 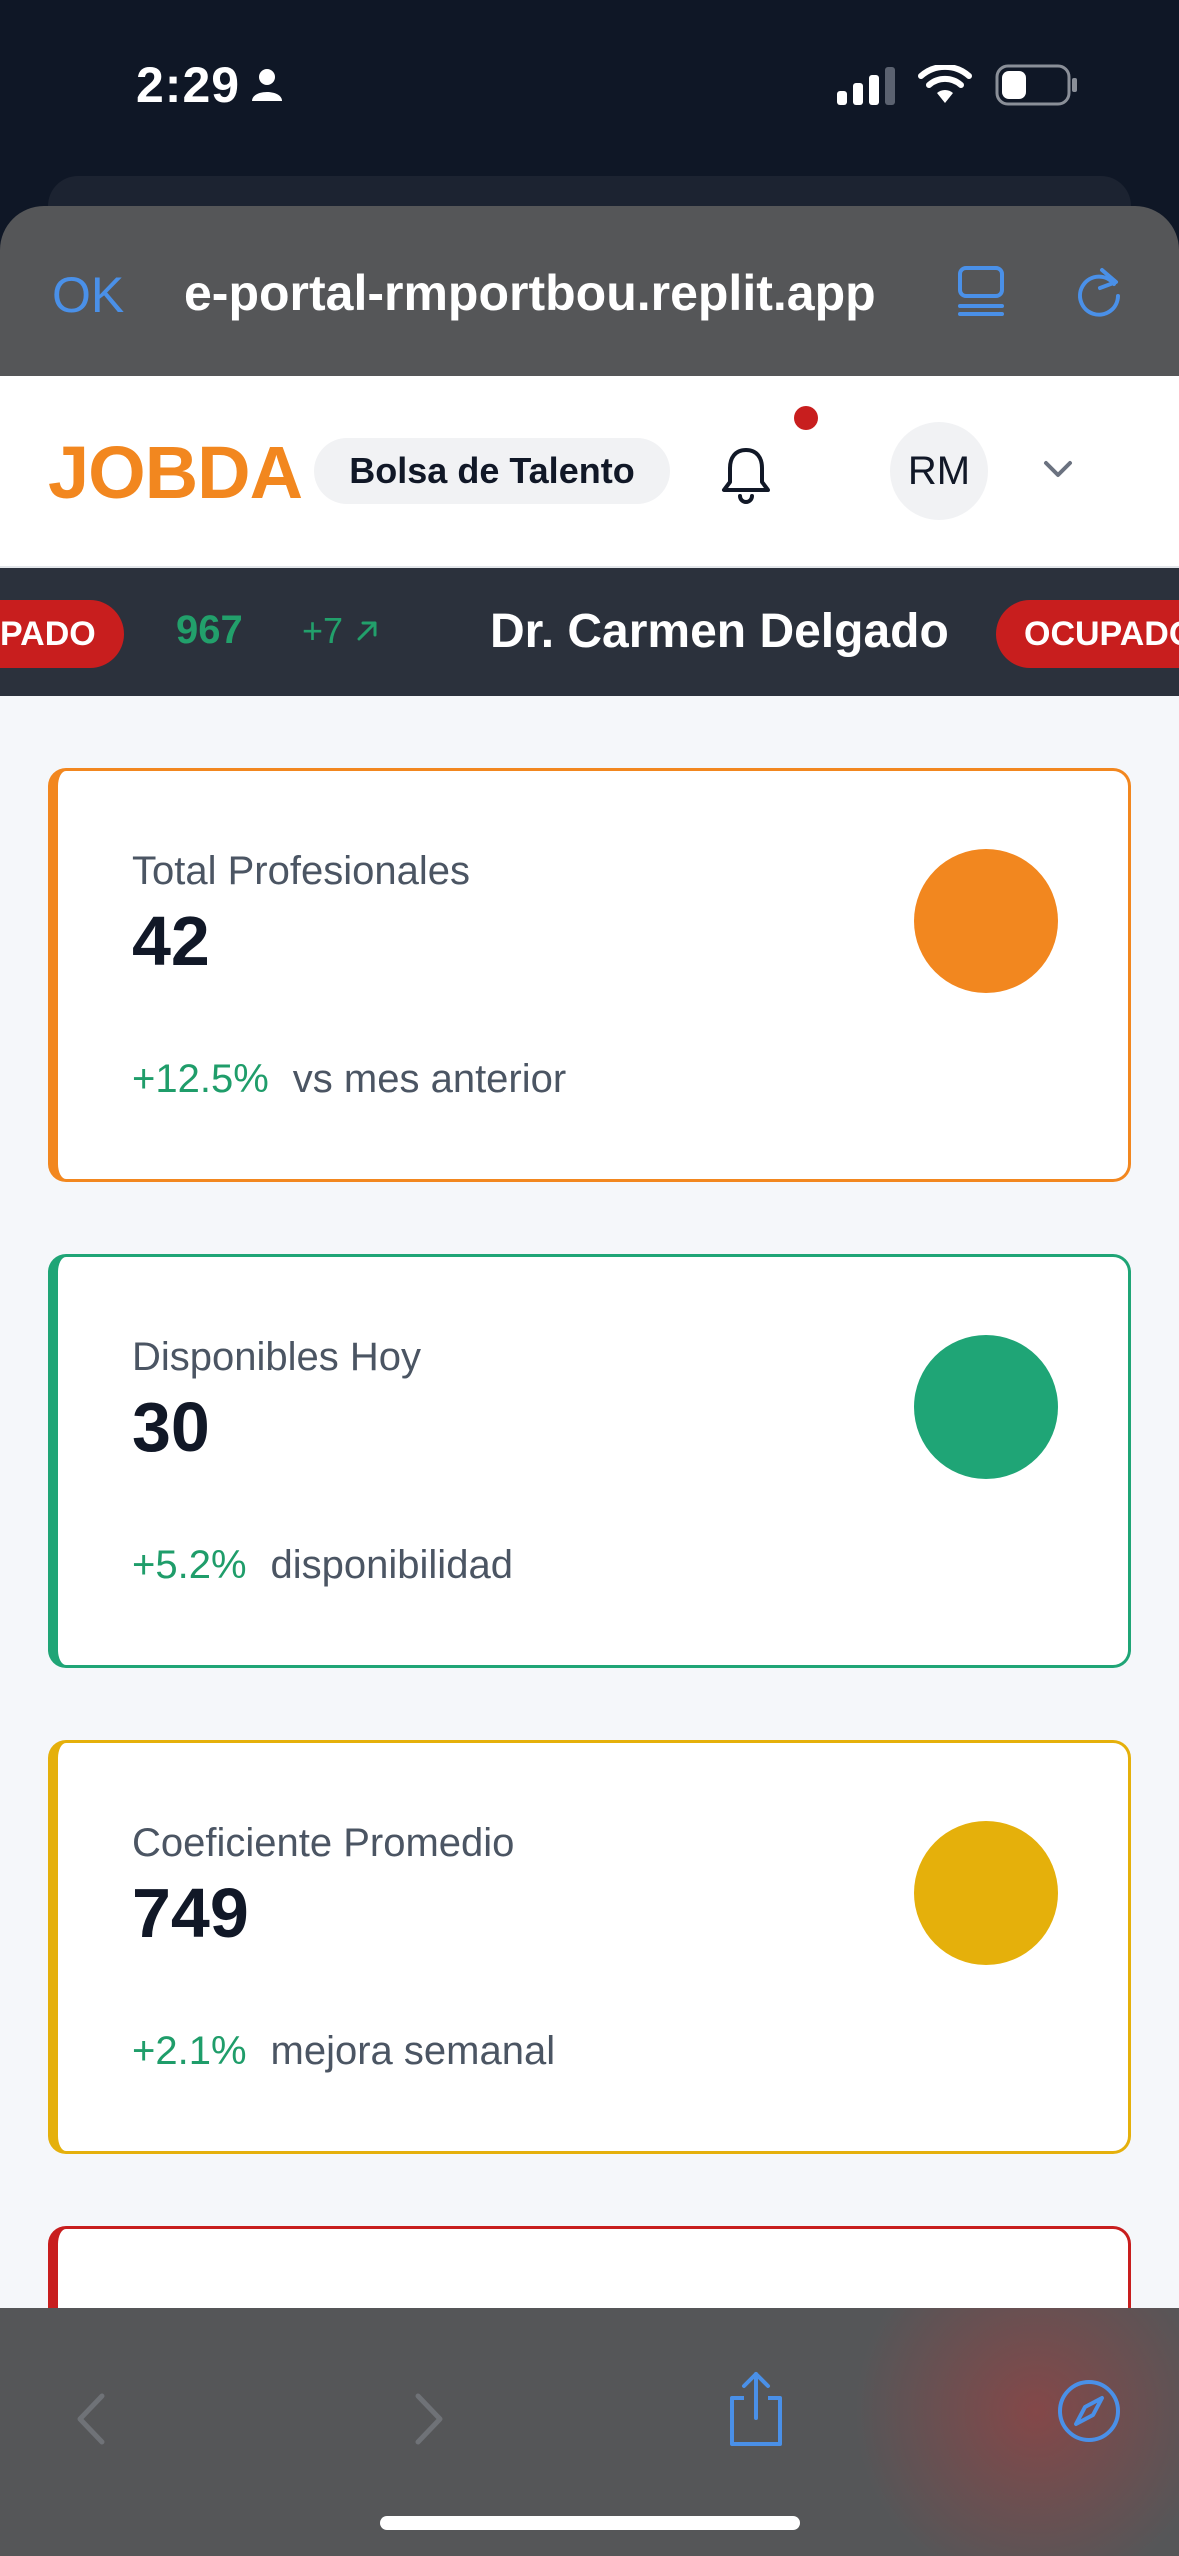 I want to click on stat-label: Coeficiente Promedio, so click(x=323, y=1843).